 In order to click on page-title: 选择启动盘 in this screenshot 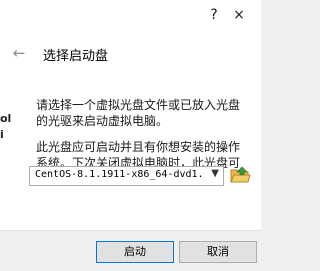, I will do `click(76, 56)`.